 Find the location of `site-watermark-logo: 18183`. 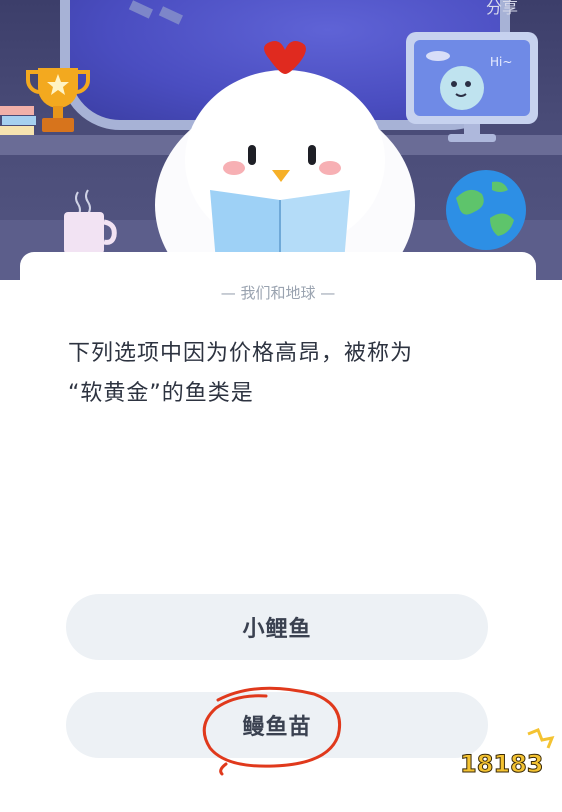

site-watermark-logo: 18183 is located at coordinates (507, 753).